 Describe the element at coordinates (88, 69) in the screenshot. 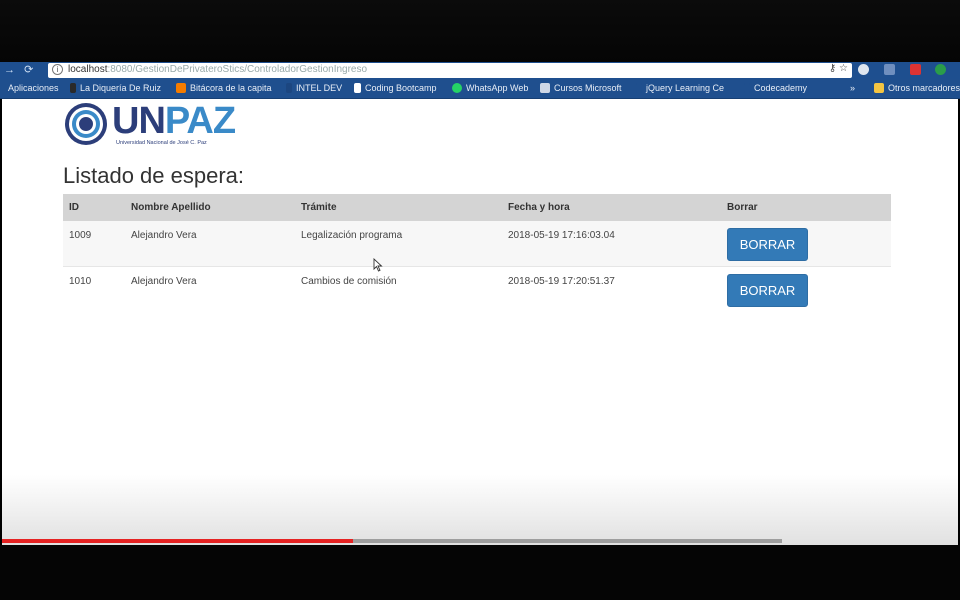

I see `url-host: localhost` at that location.